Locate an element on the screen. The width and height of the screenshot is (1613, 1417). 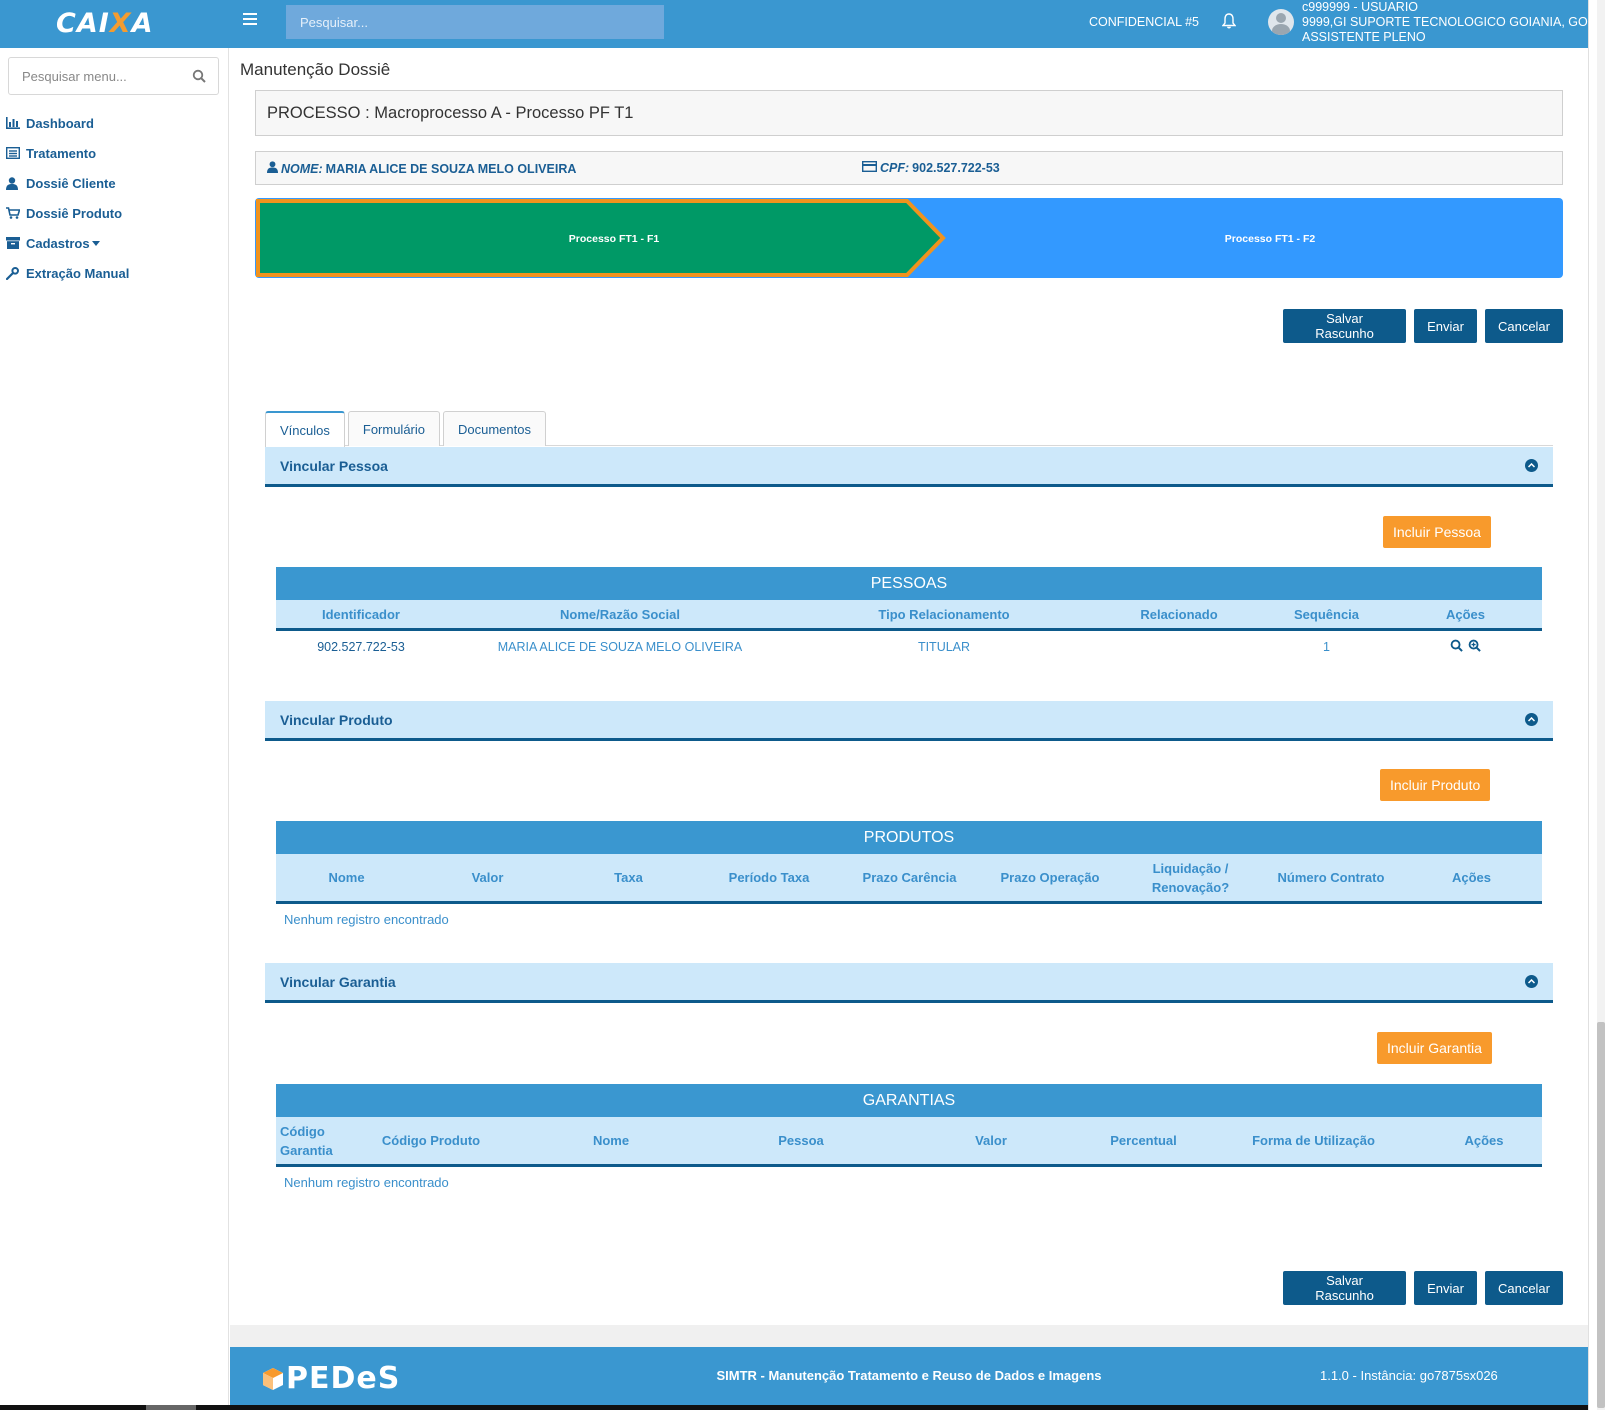
client-name-label: NOME: is located at coordinates (302, 168).